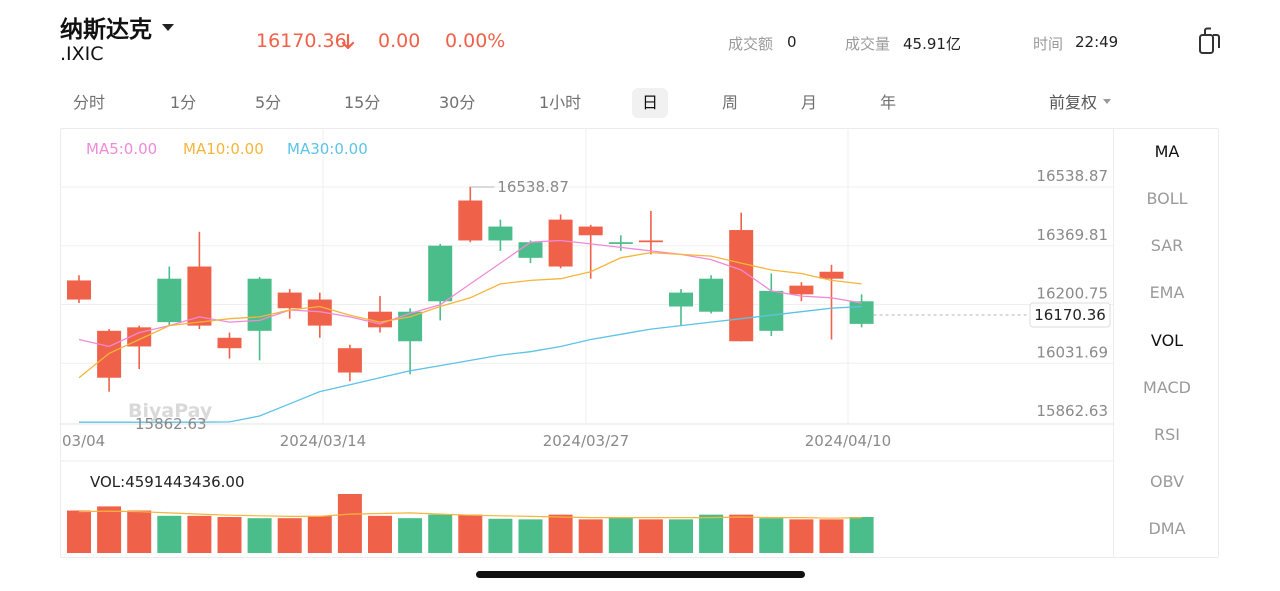  Describe the element at coordinates (1167, 340) in the screenshot. I see `indicator-vol: VOL` at that location.